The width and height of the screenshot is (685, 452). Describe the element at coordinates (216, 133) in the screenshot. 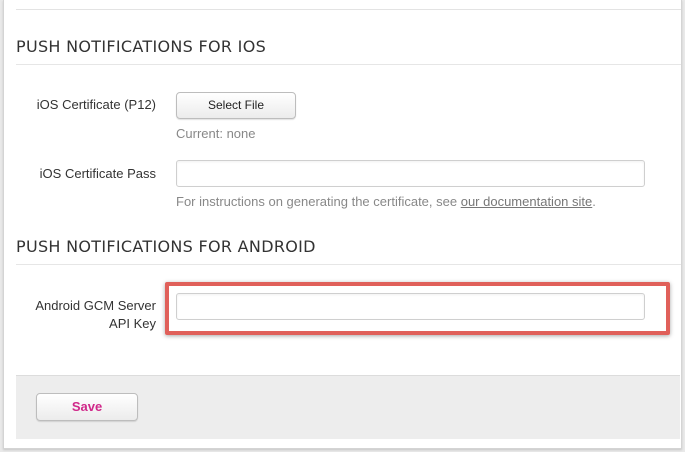

I see `current-certificate-text: Current: none` at that location.